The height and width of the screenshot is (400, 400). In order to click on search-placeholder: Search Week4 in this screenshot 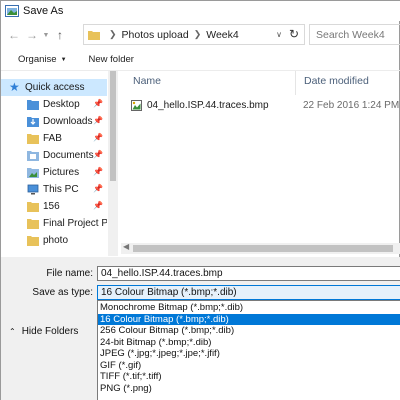, I will do `click(350, 34)`.